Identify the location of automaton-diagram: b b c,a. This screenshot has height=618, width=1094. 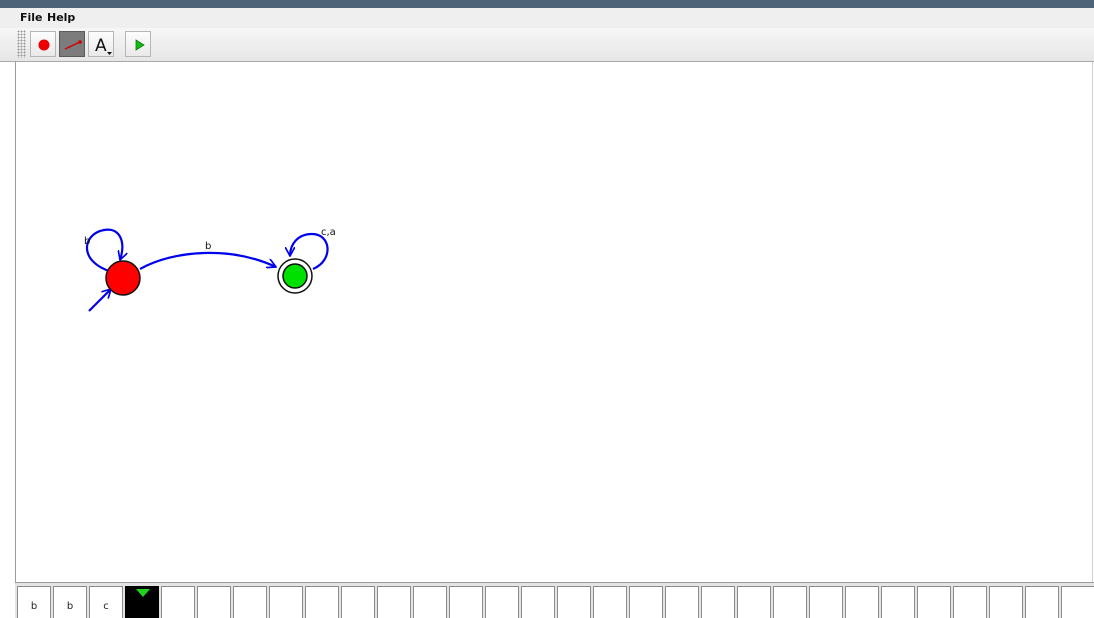
(210, 269).